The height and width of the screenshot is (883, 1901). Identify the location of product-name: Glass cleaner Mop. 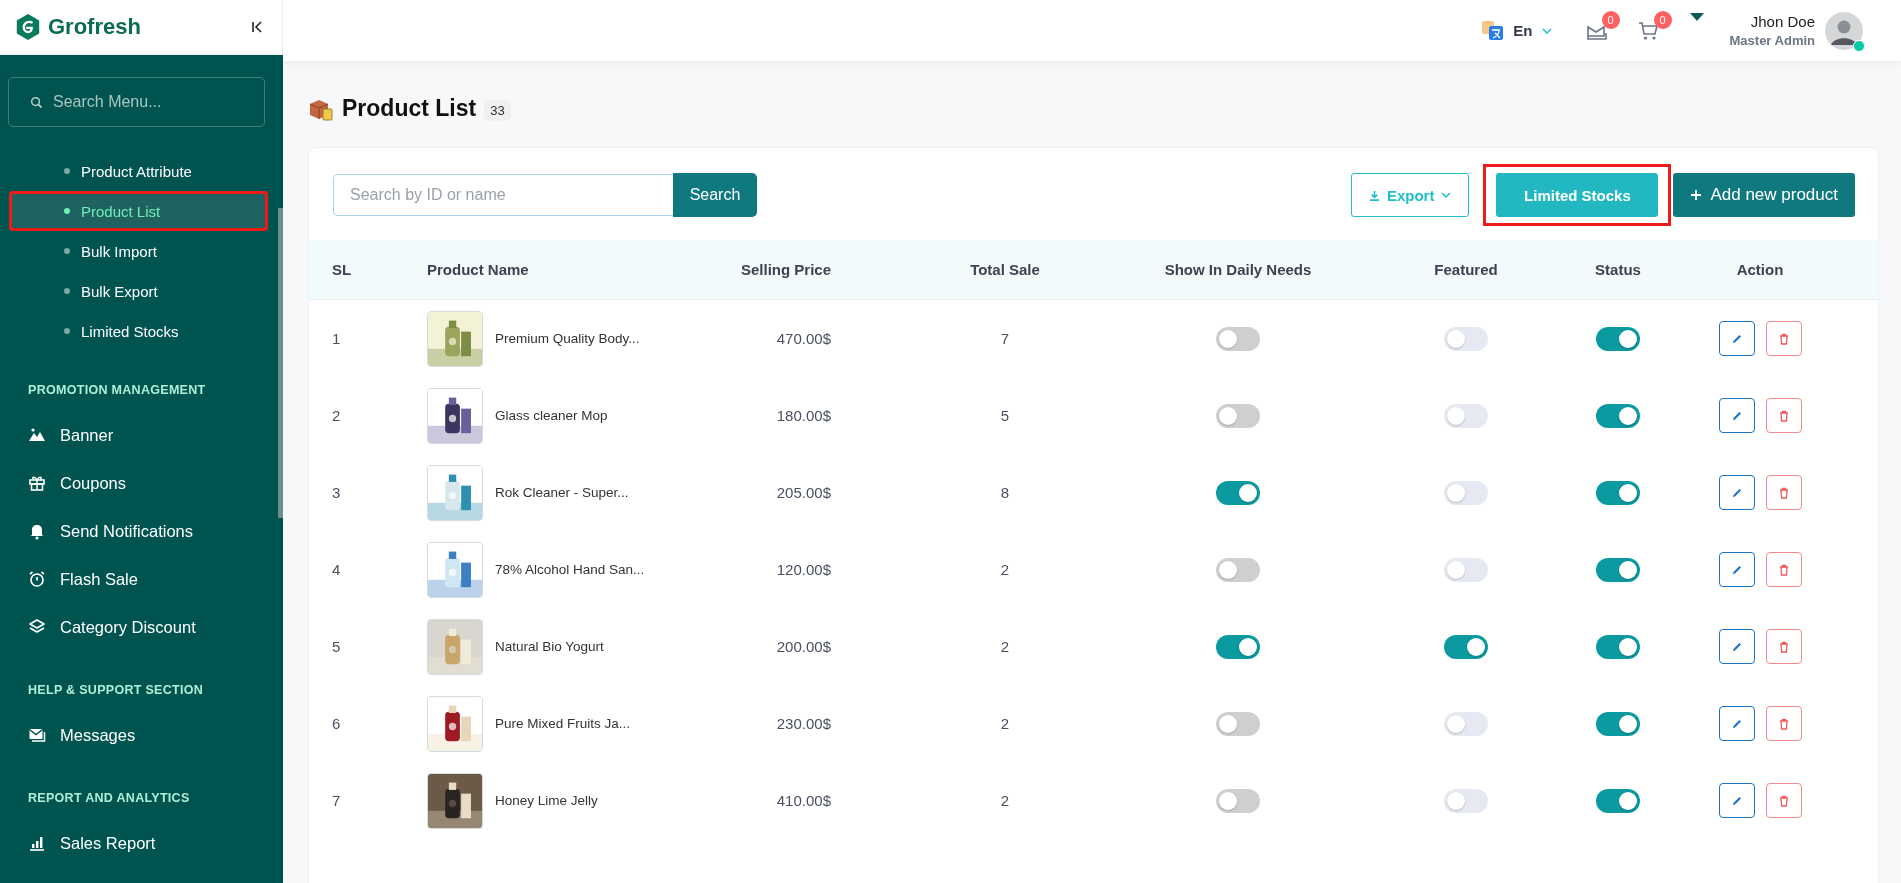
(551, 415).